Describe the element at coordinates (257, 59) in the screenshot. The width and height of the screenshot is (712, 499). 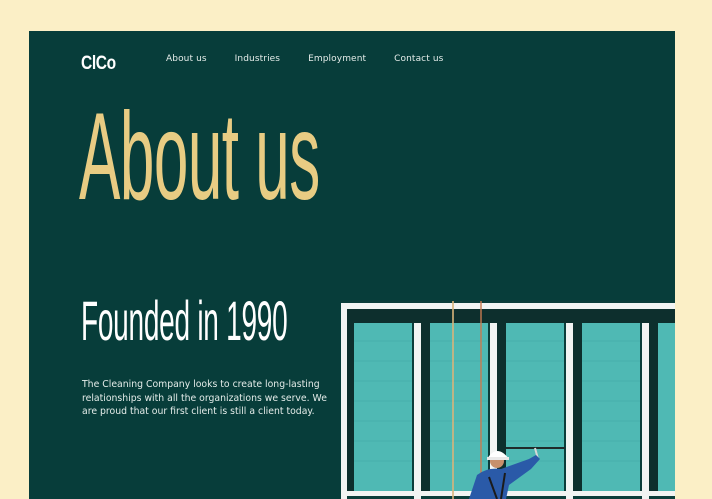
I see `nav-industries: Industries` at that location.